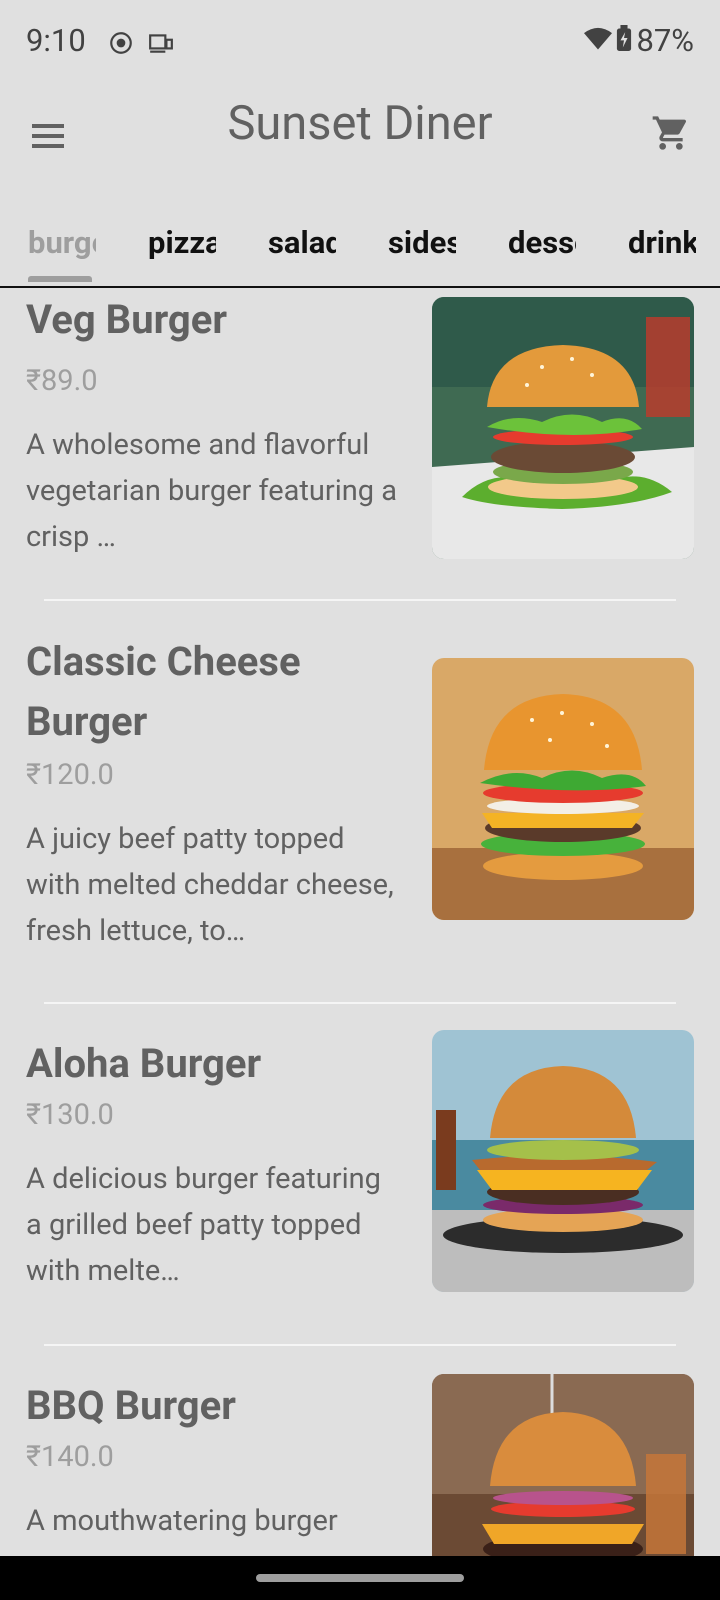  Describe the element at coordinates (360, 44) in the screenshot. I see `status-bar: 9:10 87%` at that location.